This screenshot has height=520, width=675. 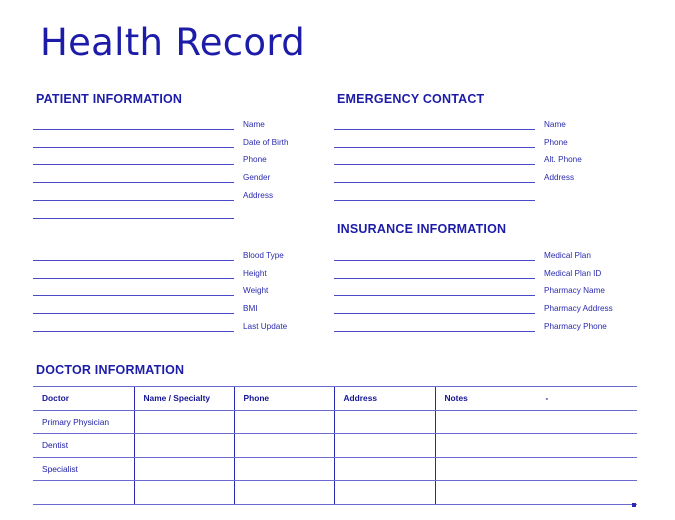 I want to click on doctor-type-cell: Primary Physician, so click(x=83, y=421).